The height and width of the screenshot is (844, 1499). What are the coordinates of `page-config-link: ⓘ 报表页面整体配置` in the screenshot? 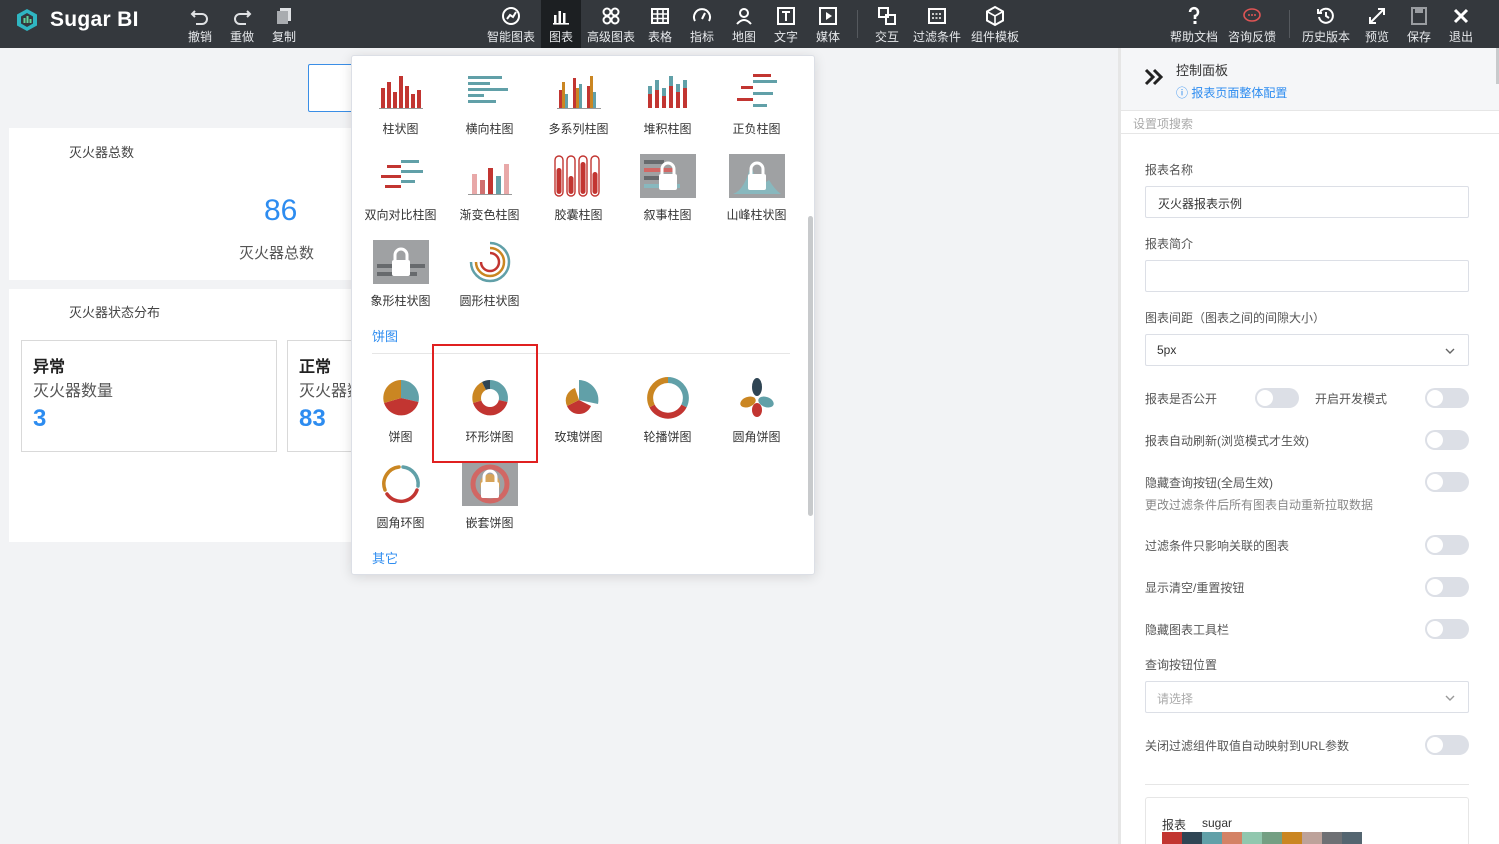 It's located at (1231, 92).